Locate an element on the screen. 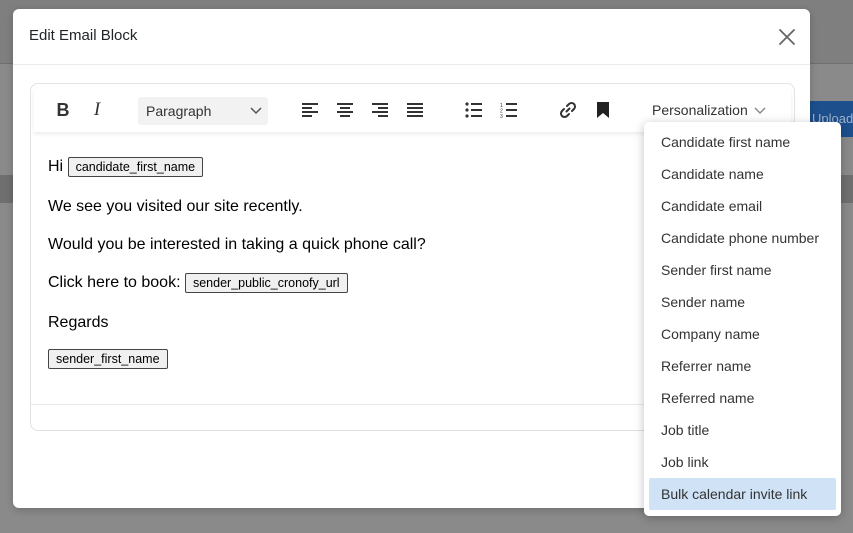  menu-item-candidate-first-name: Candidate first name is located at coordinates (742, 142).